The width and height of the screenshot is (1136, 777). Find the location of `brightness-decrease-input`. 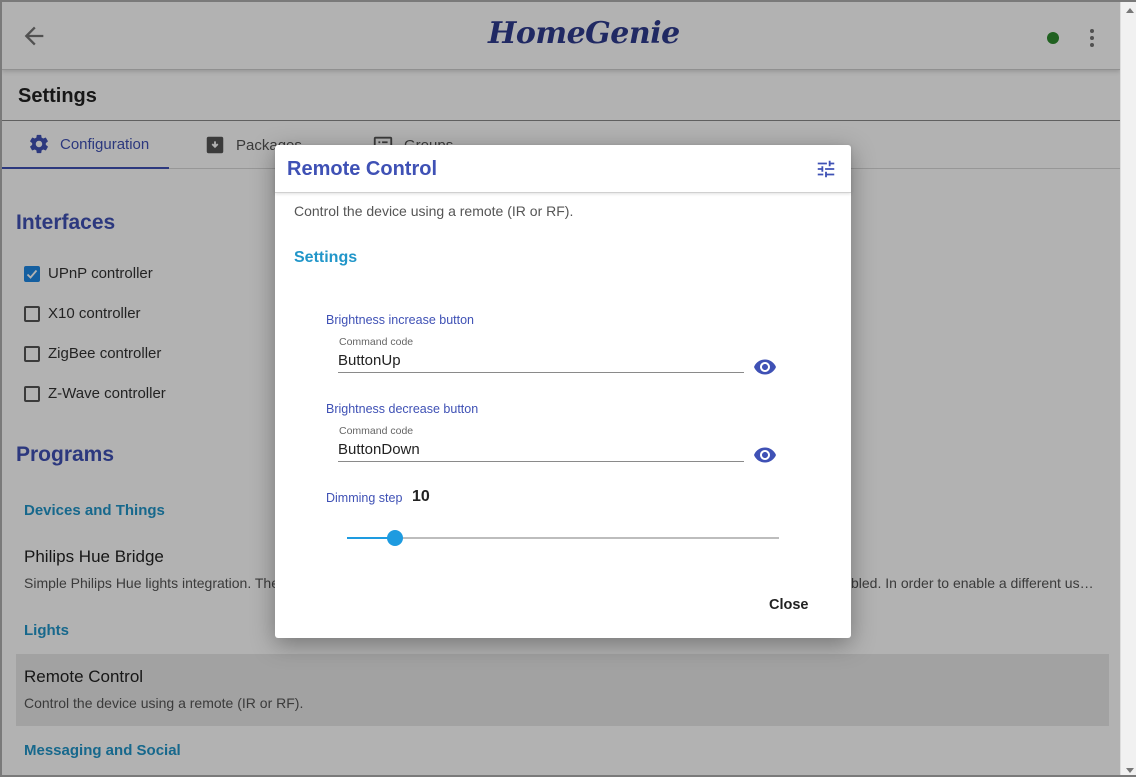

brightness-decrease-input is located at coordinates (541, 450).